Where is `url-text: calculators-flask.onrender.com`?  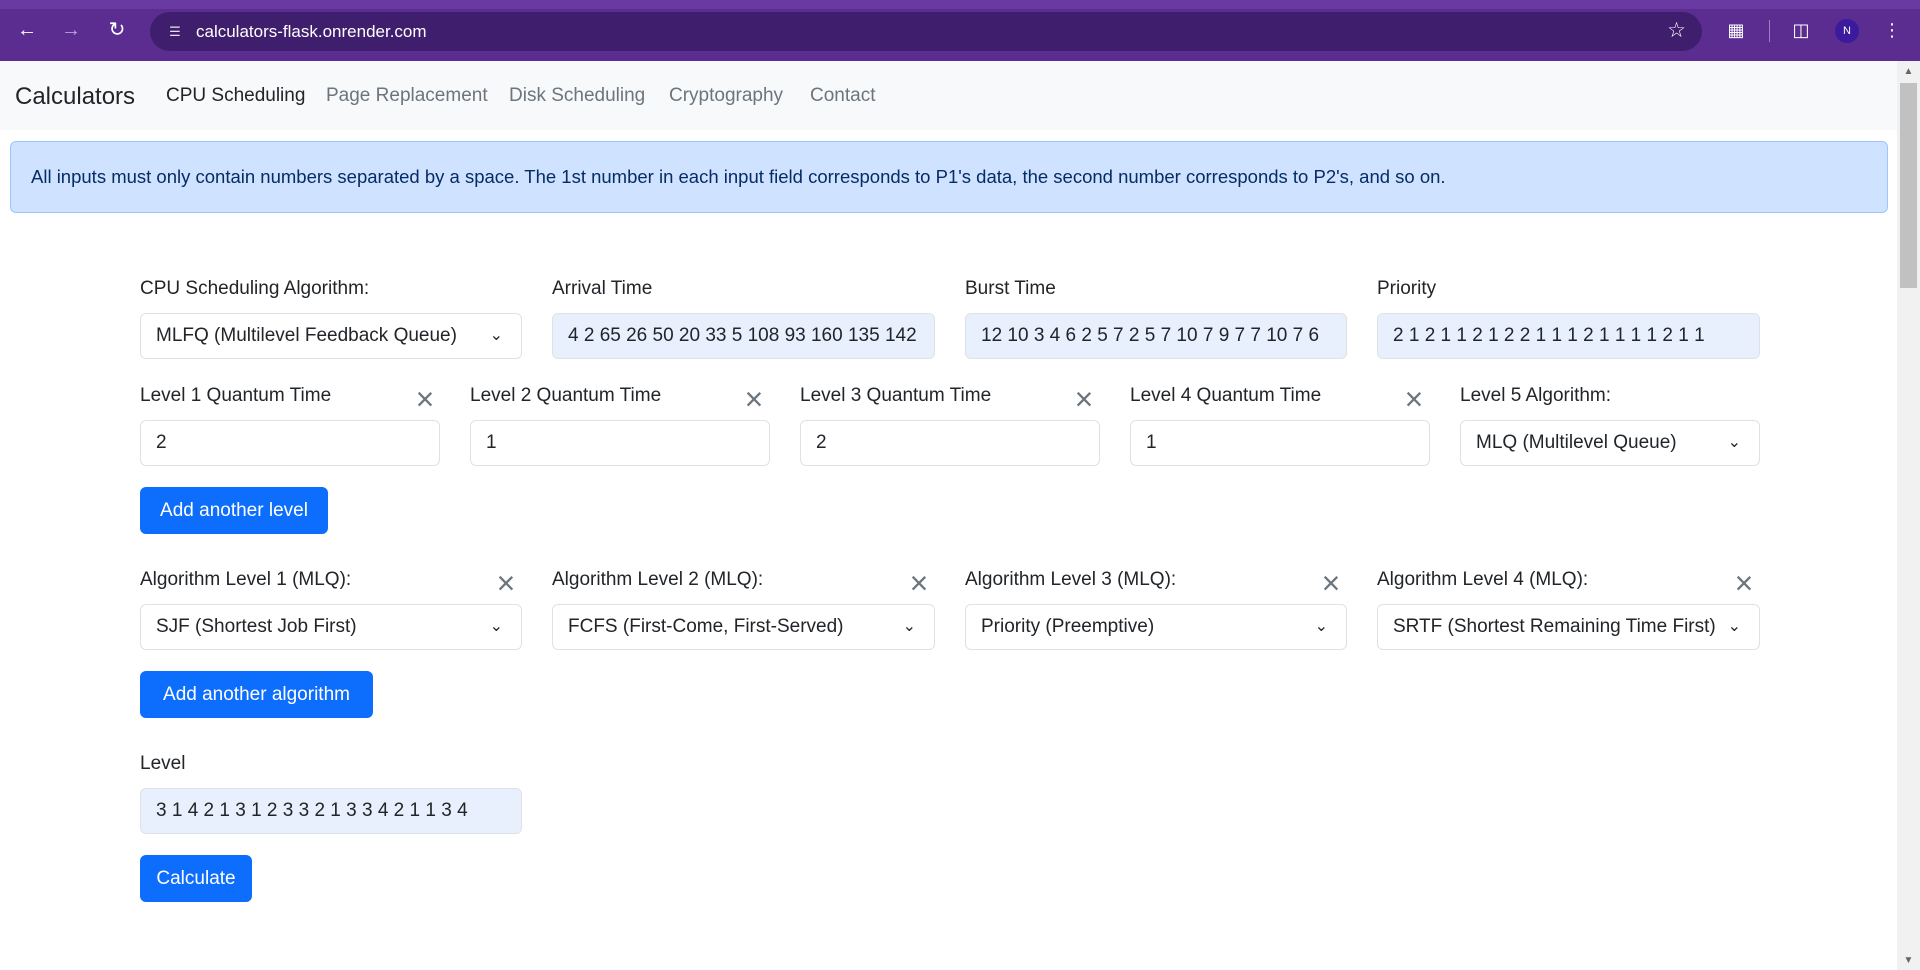 url-text: calculators-flask.onrender.com is located at coordinates (311, 32).